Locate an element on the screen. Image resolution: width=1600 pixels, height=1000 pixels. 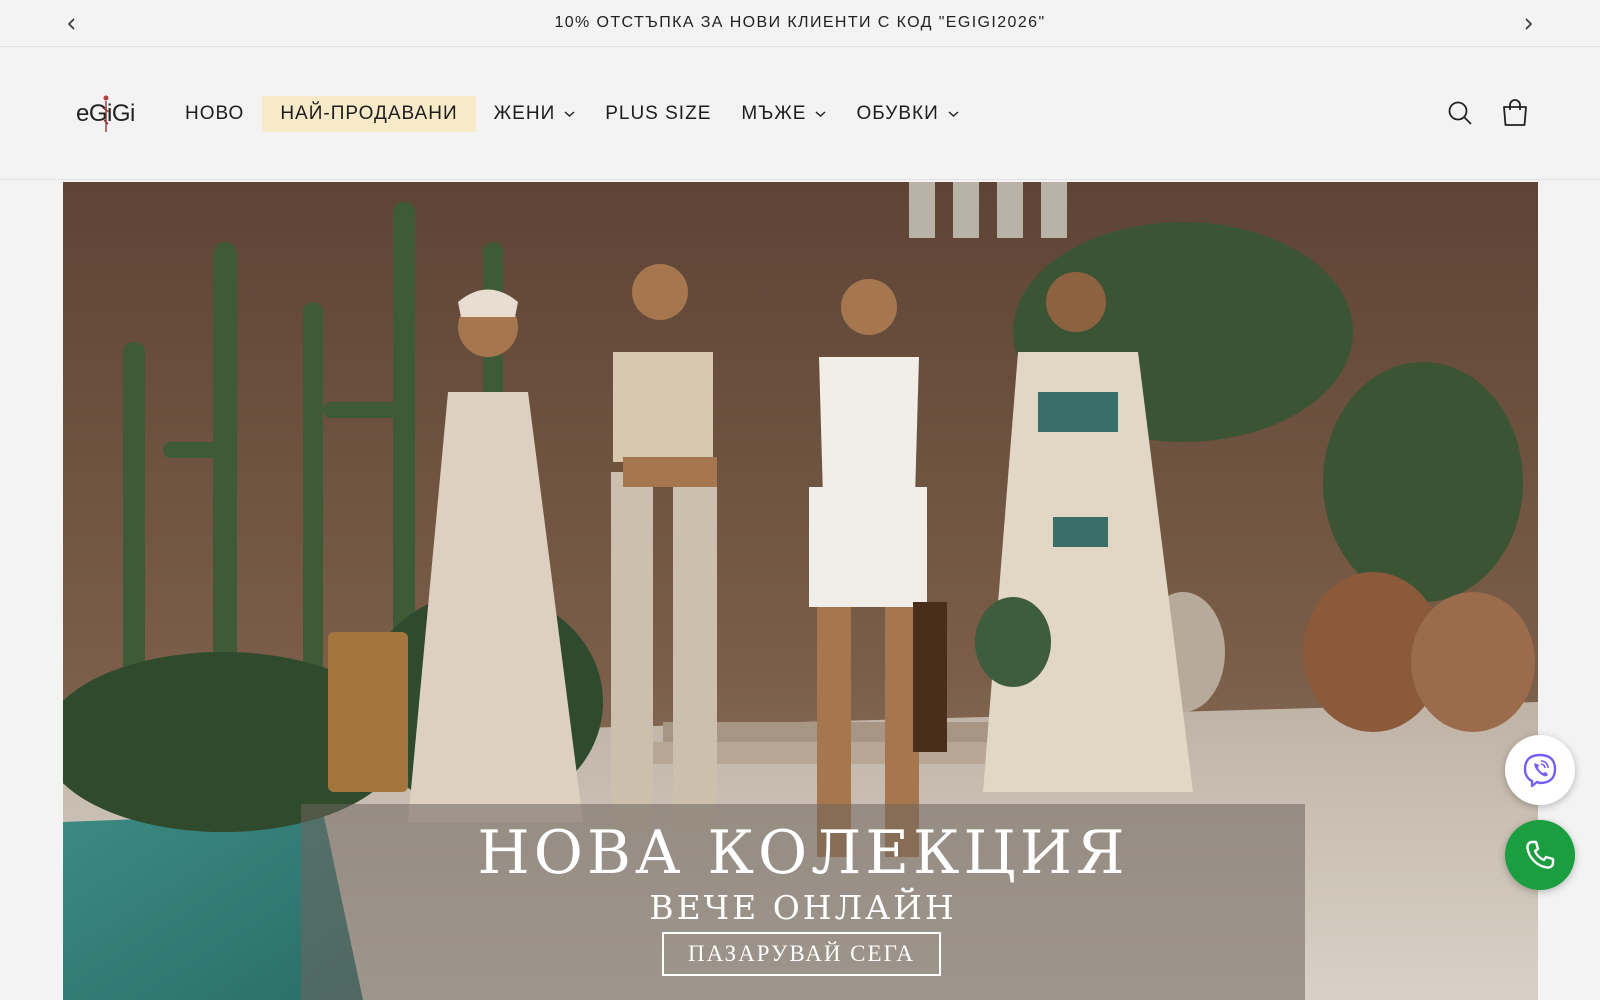
search-button is located at coordinates (1460, 113).